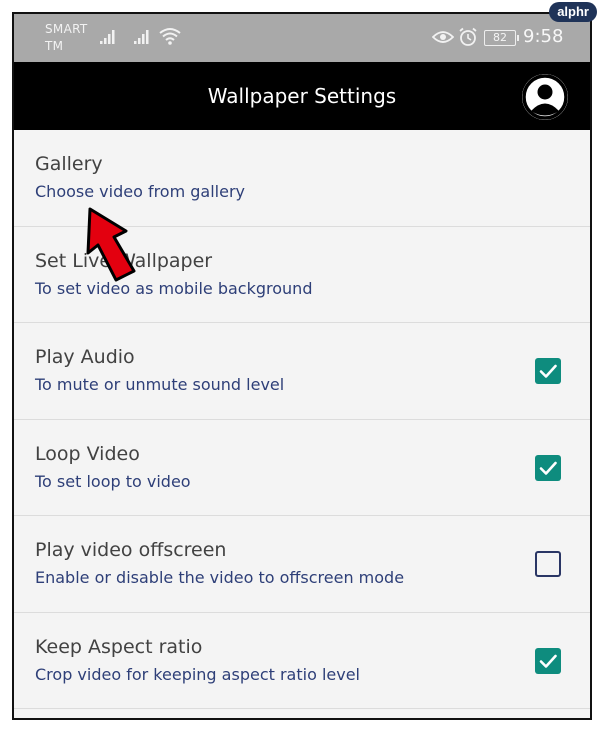 This screenshot has width=605, height=730. I want to click on page-title: Wallpaper Settings, so click(302, 96).